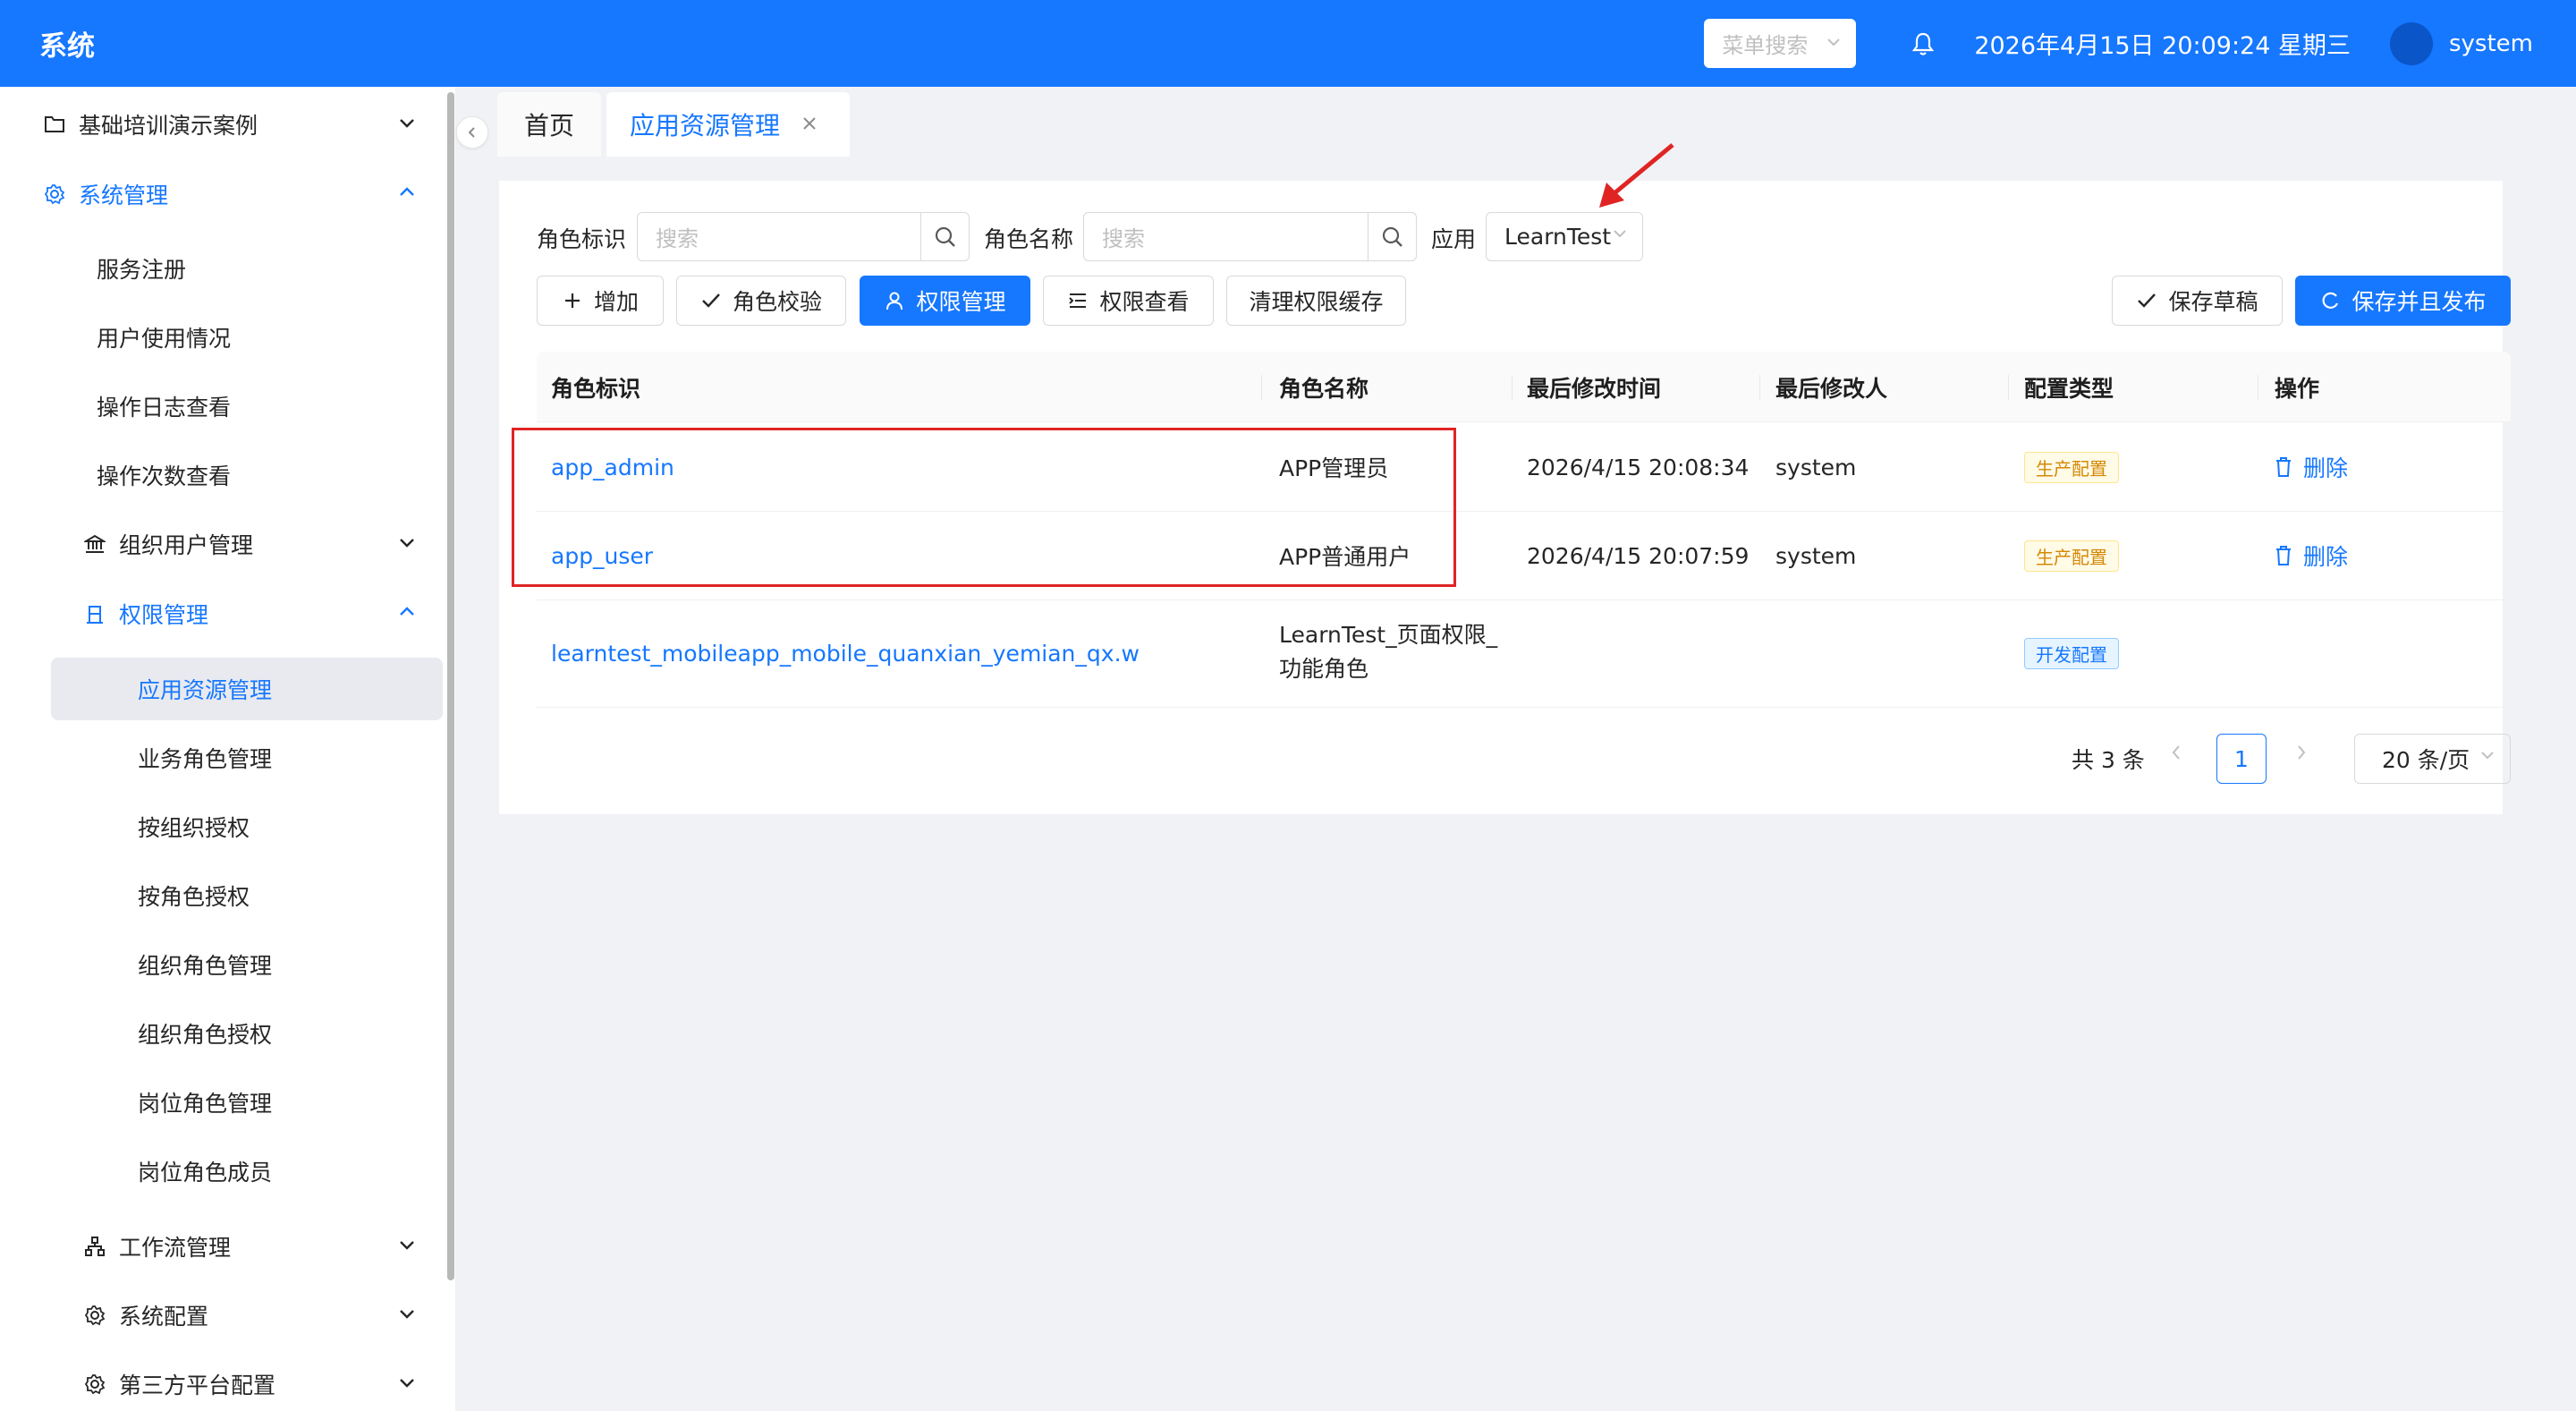 The height and width of the screenshot is (1411, 2576). I want to click on menu-search-select: 菜单搜索, so click(1780, 43).